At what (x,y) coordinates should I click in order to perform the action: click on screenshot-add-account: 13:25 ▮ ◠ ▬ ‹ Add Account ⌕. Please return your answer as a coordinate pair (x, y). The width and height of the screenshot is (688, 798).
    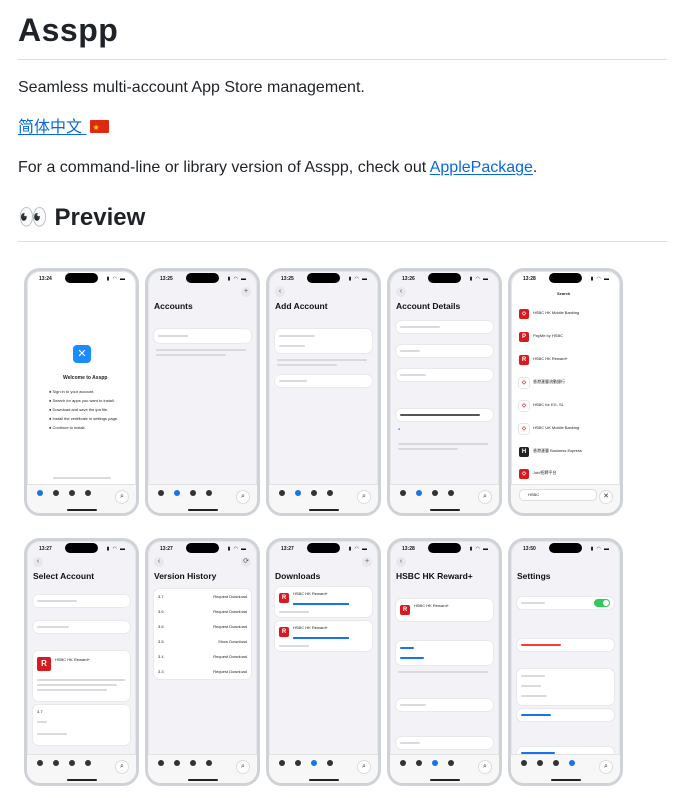
    Looking at the image, I should click on (323, 392).